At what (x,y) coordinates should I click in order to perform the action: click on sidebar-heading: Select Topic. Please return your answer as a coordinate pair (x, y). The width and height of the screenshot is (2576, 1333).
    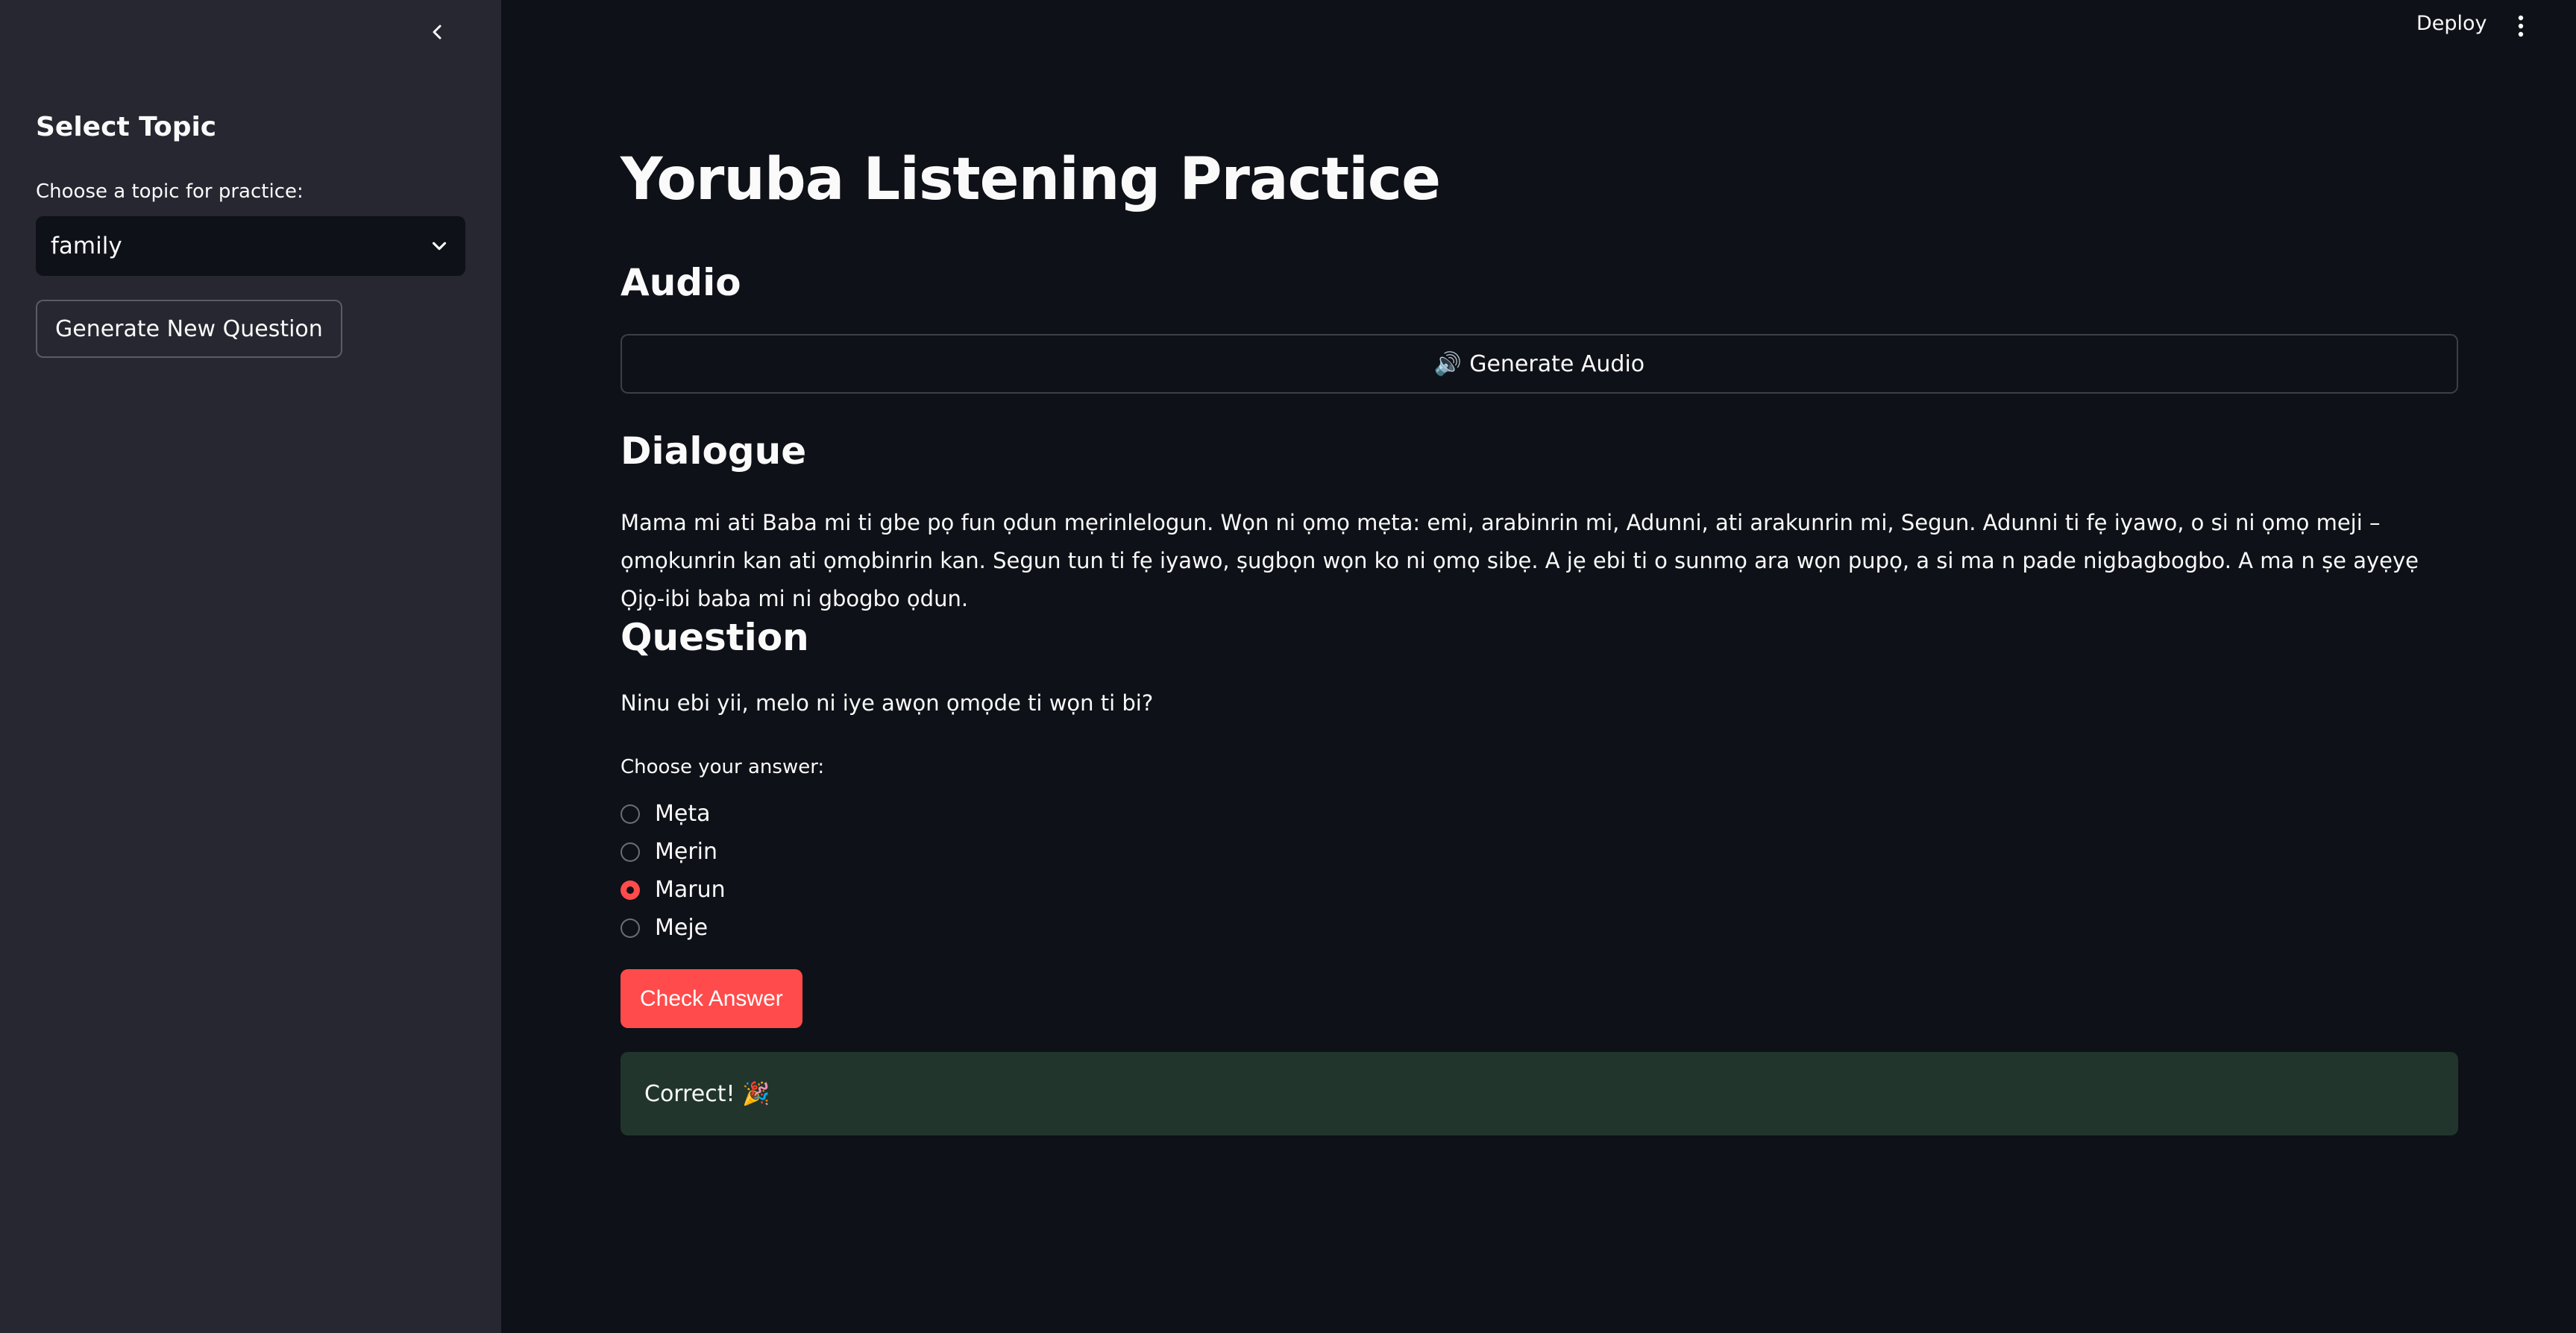
    Looking at the image, I should click on (127, 127).